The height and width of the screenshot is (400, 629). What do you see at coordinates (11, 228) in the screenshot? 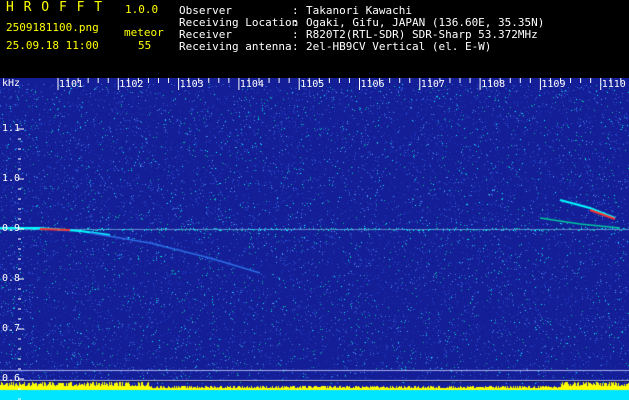
I see `y-tick-label: 0.9` at bounding box center [11, 228].